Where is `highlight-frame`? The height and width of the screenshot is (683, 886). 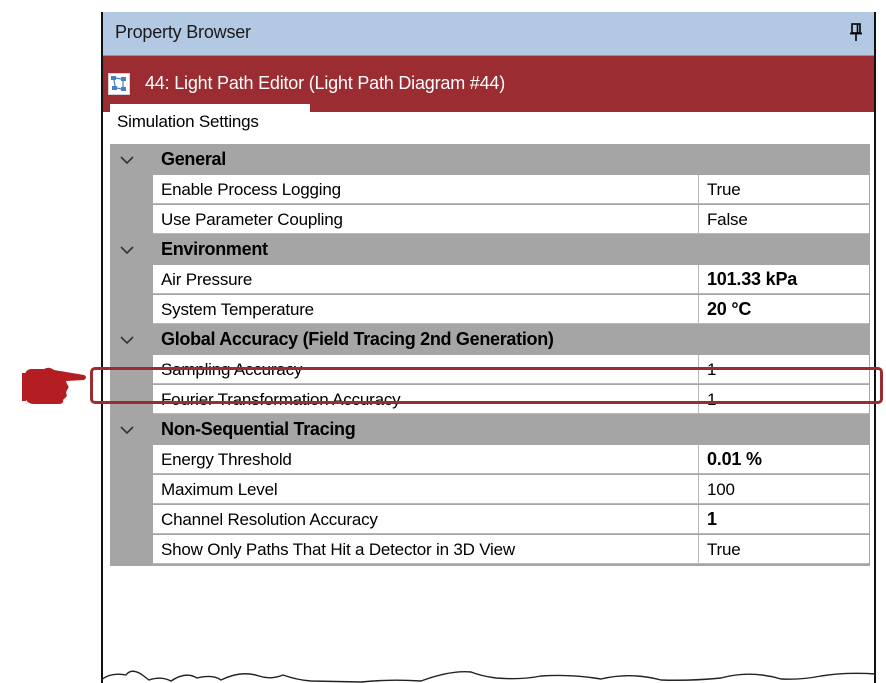
highlight-frame is located at coordinates (486, 385).